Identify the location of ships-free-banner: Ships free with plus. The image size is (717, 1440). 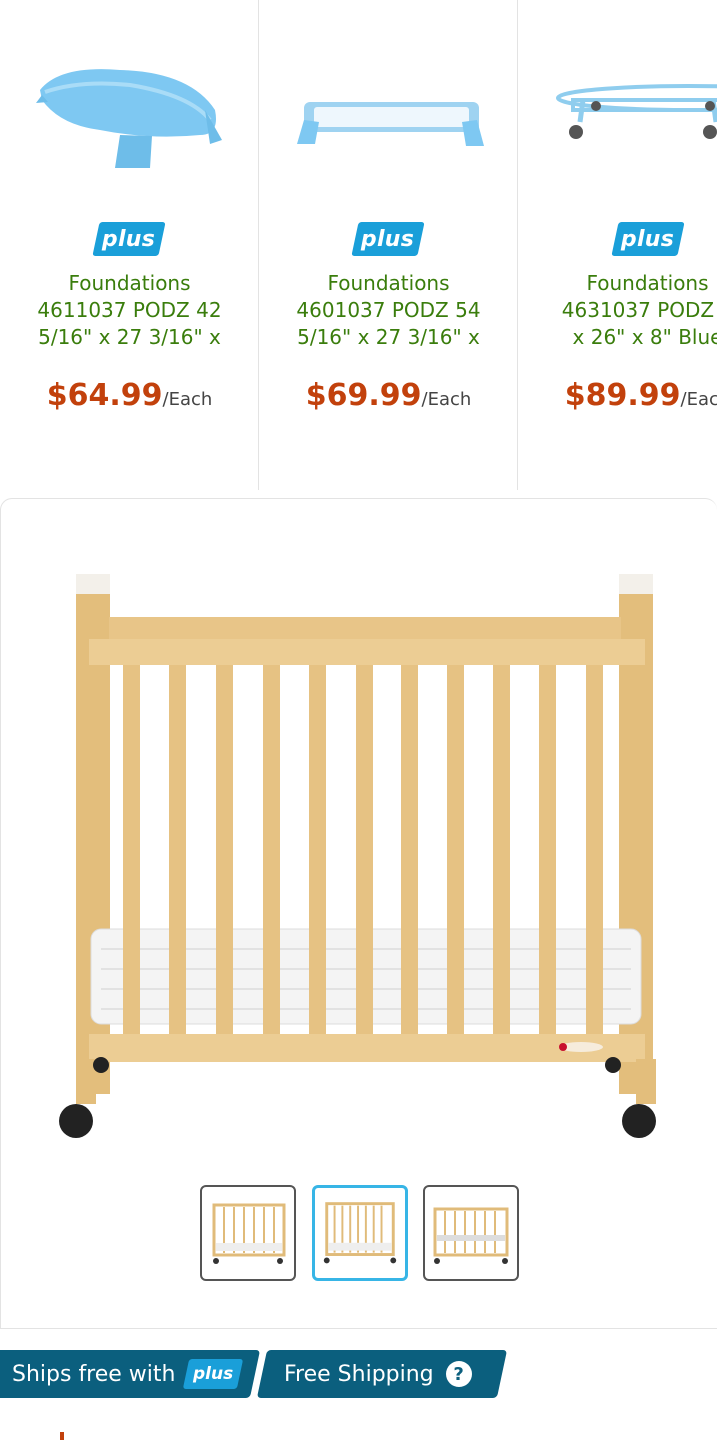
(127, 1374).